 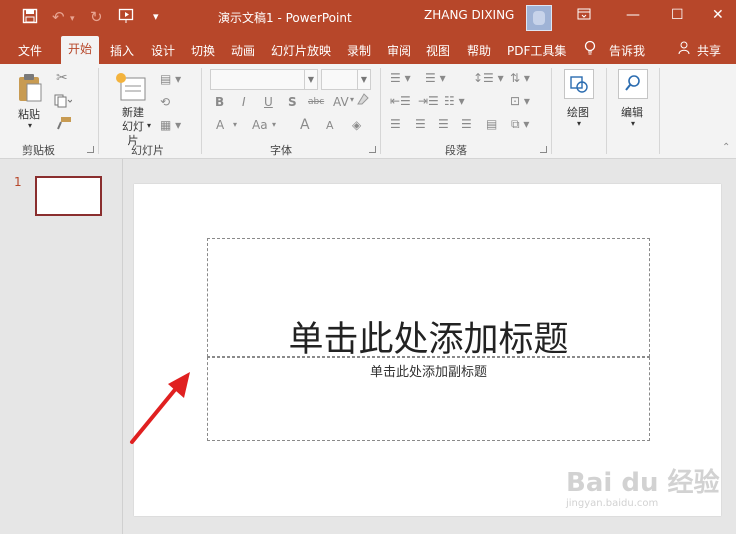 What do you see at coordinates (165, 102) in the screenshot?
I see `reset-icon: ⟲` at bounding box center [165, 102].